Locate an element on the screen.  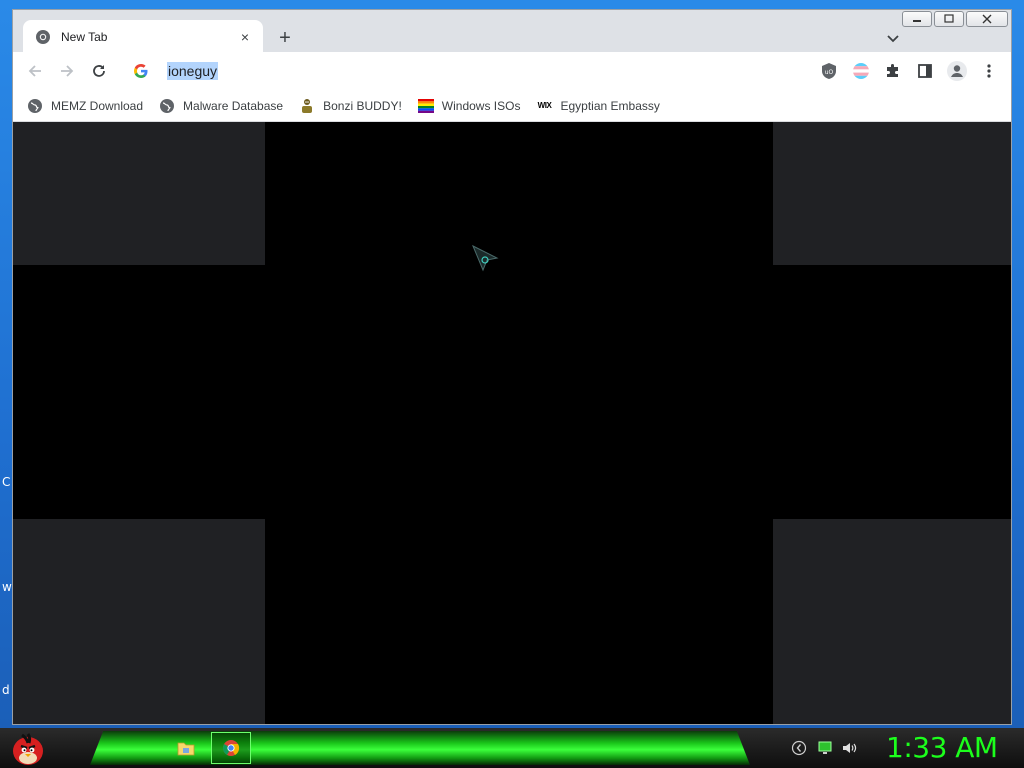
mouse-pointer-icon is located at coordinates (485, 258).